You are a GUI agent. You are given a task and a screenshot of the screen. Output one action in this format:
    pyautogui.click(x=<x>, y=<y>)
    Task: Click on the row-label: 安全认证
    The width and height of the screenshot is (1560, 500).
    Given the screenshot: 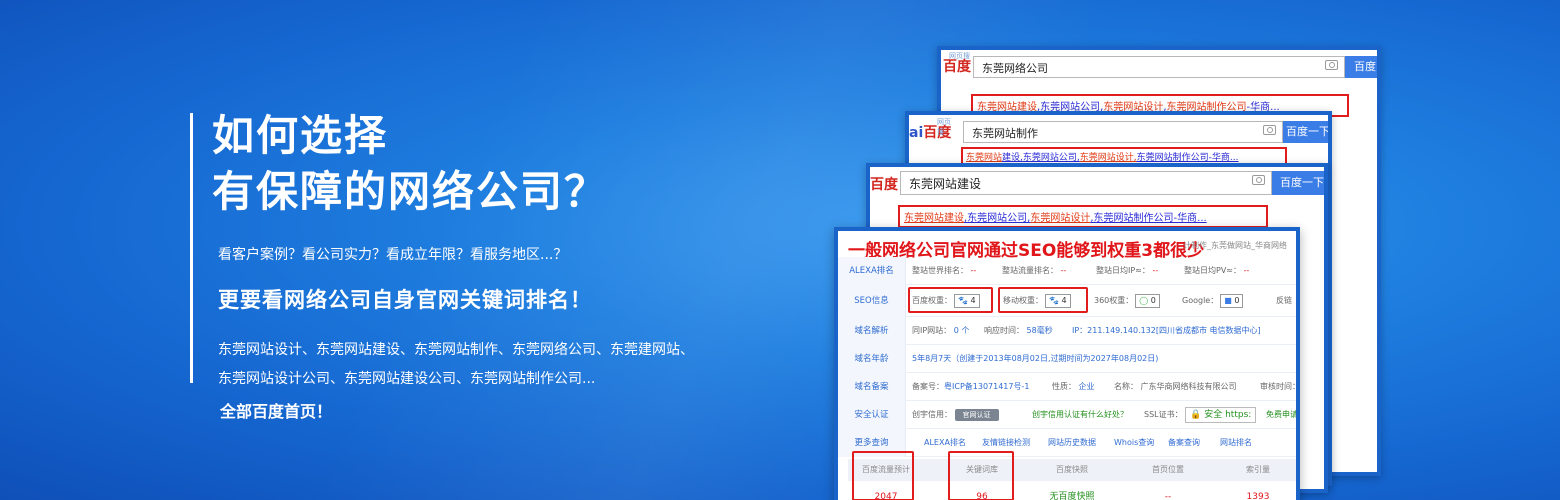 What is the action you would take?
    pyautogui.click(x=872, y=415)
    